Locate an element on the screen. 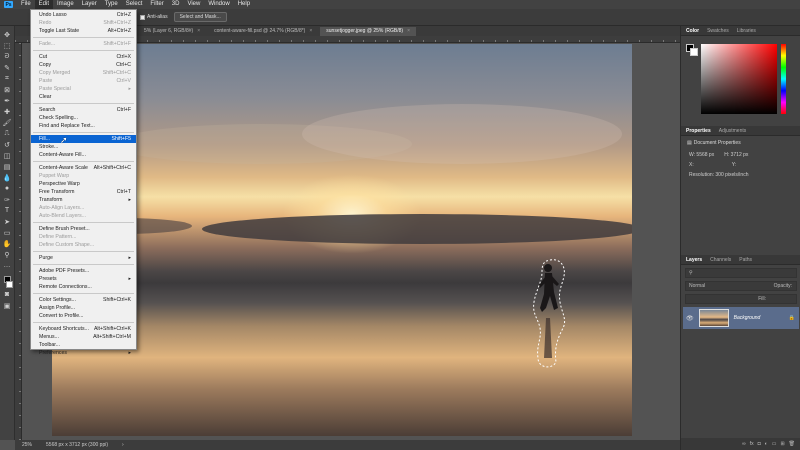  brush-tool-icon: 🖌 is located at coordinates (7, 122).